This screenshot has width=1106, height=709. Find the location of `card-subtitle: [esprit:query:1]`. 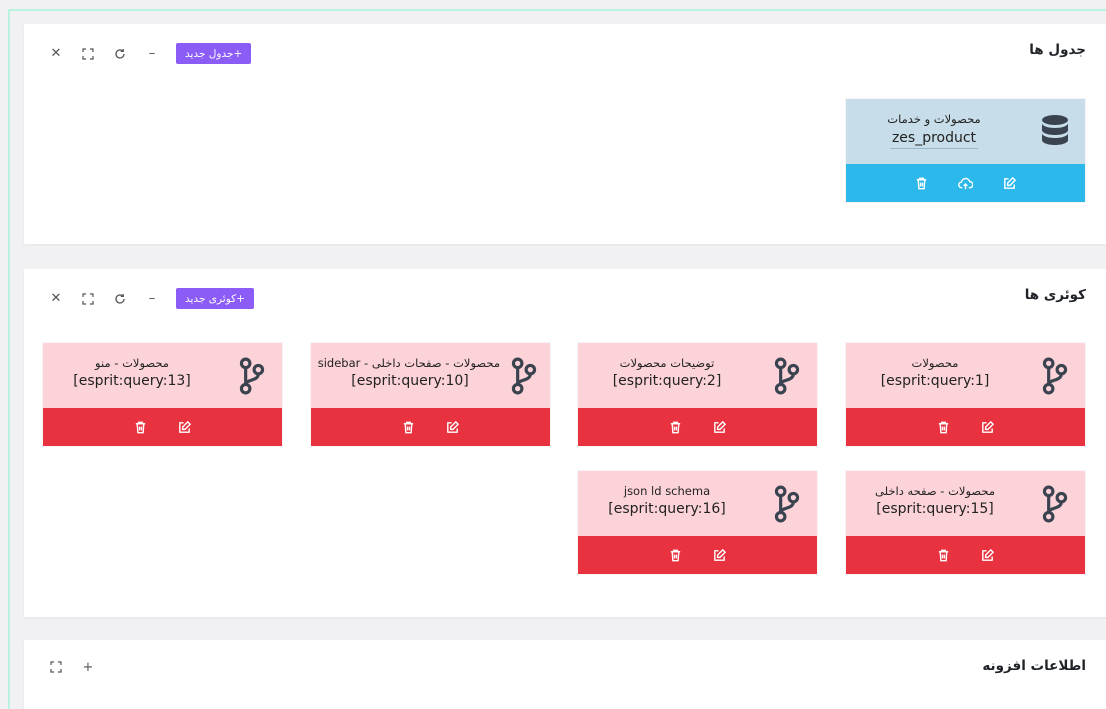

card-subtitle: [esprit:query:1] is located at coordinates (935, 381).